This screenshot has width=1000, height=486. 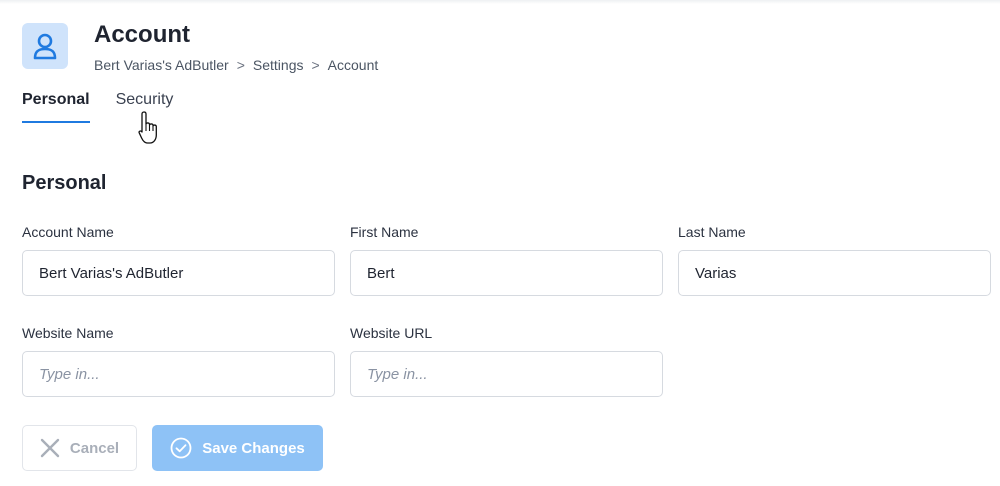 What do you see at coordinates (500, 2) in the screenshot?
I see `top-shadow` at bounding box center [500, 2].